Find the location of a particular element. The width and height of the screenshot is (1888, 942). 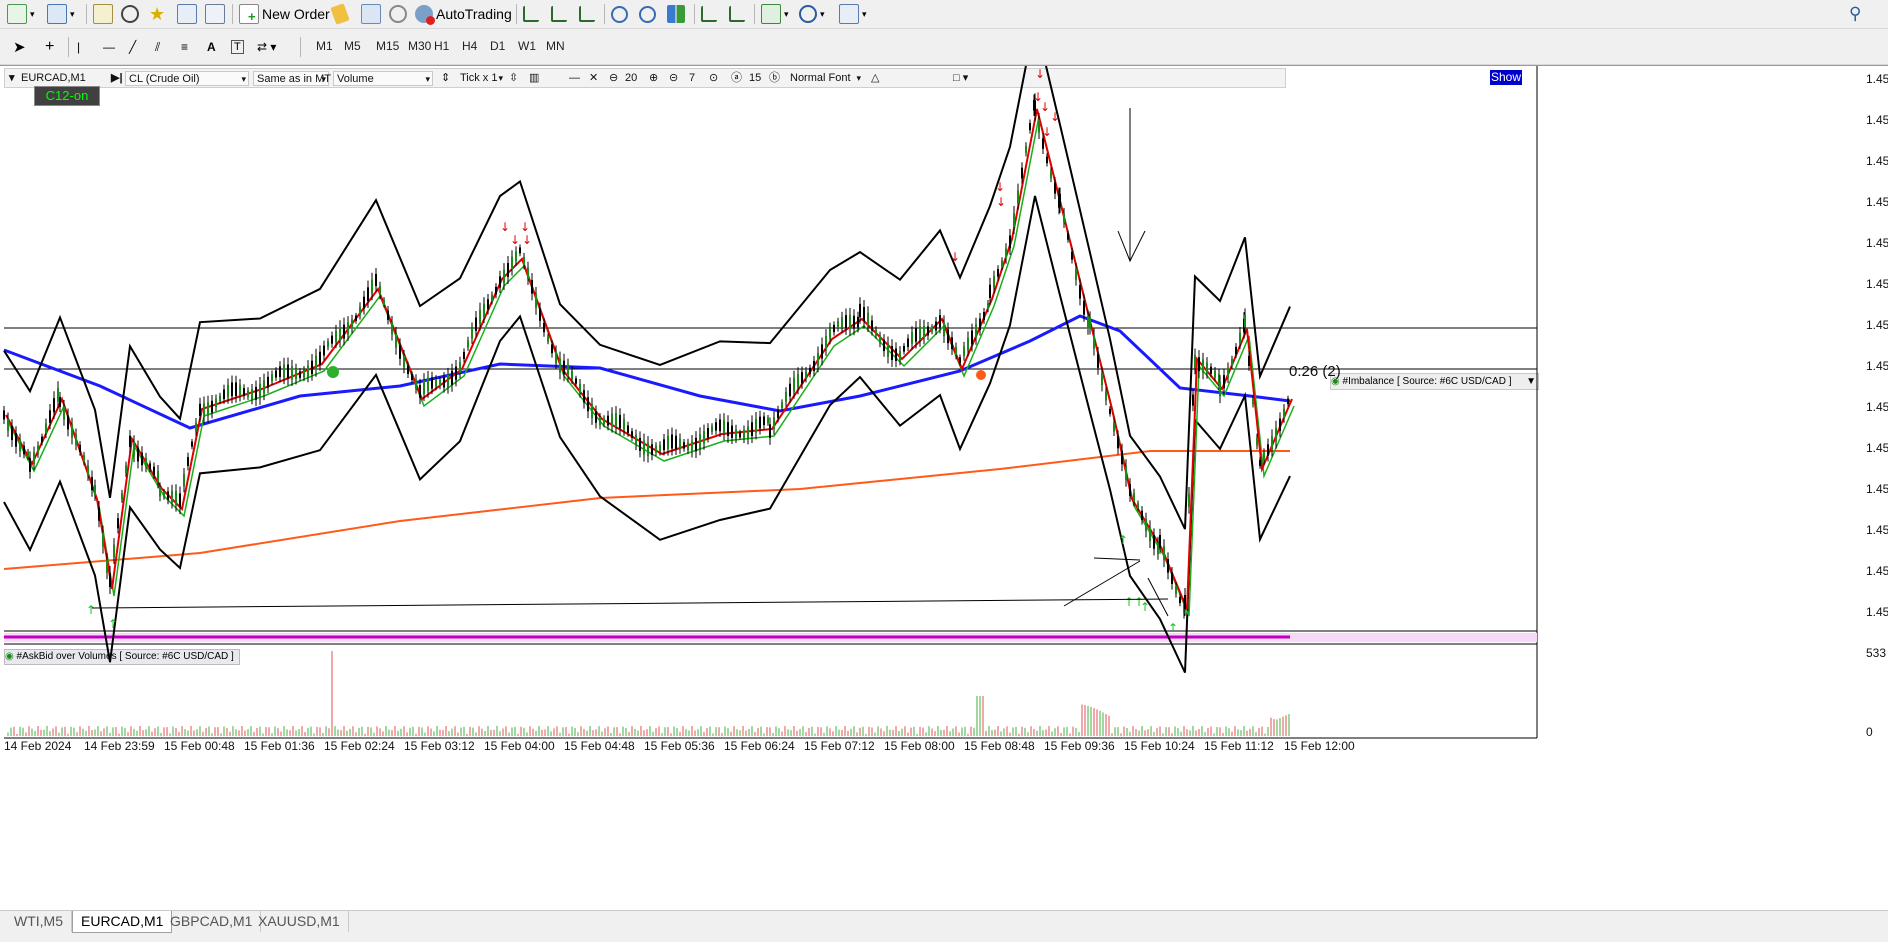

trendline-tool: ╱ is located at coordinates (132, 47).